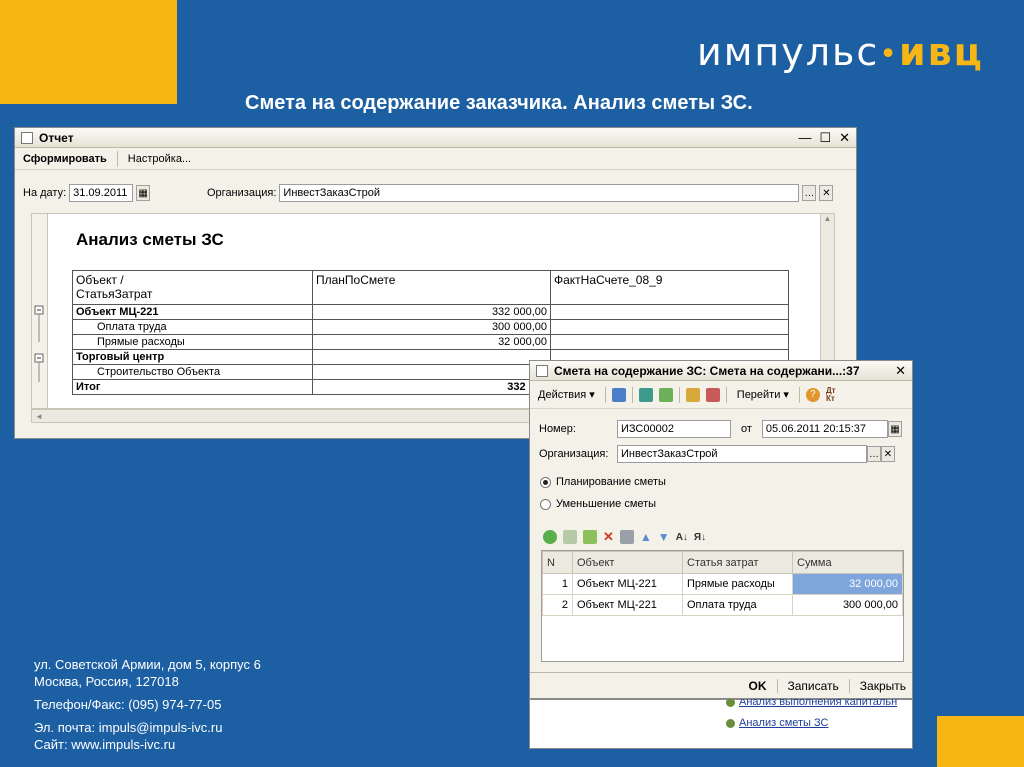 The height and width of the screenshot is (767, 1024). I want to click on actions-menu: Действия ▾, so click(566, 394).